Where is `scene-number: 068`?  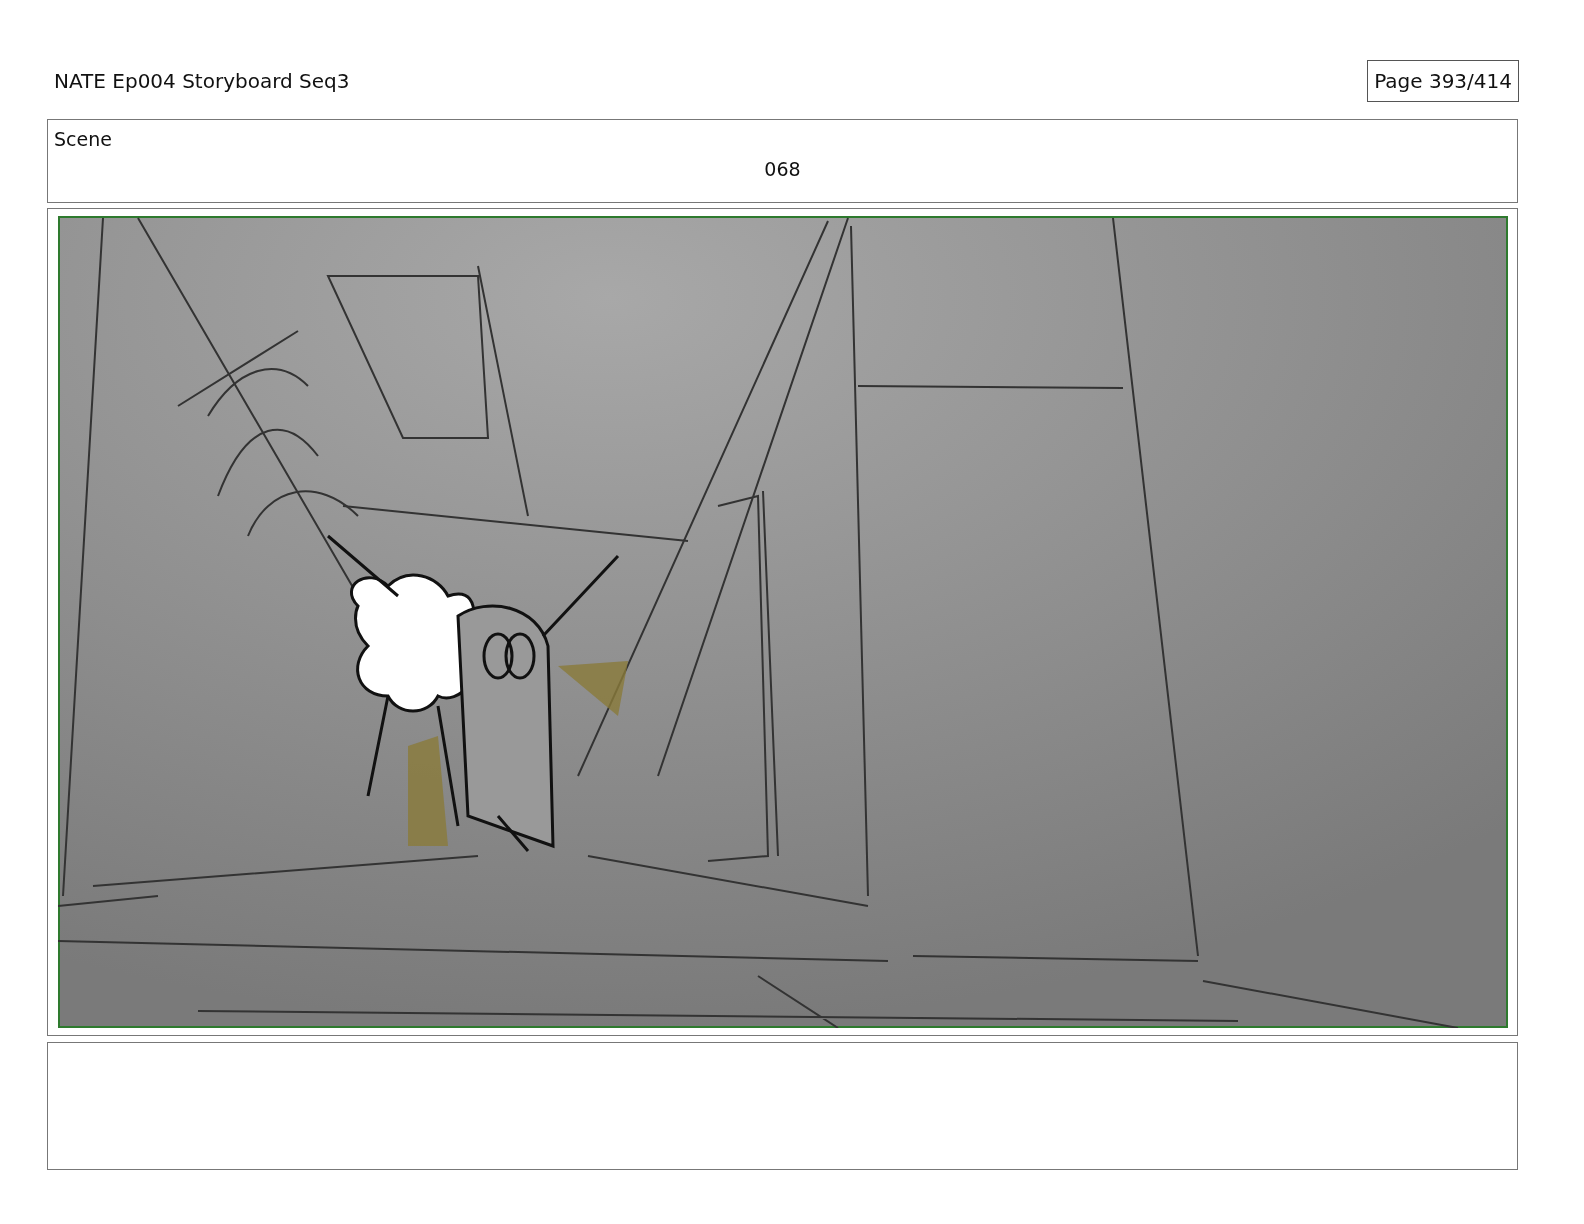 scene-number: 068 is located at coordinates (782, 169).